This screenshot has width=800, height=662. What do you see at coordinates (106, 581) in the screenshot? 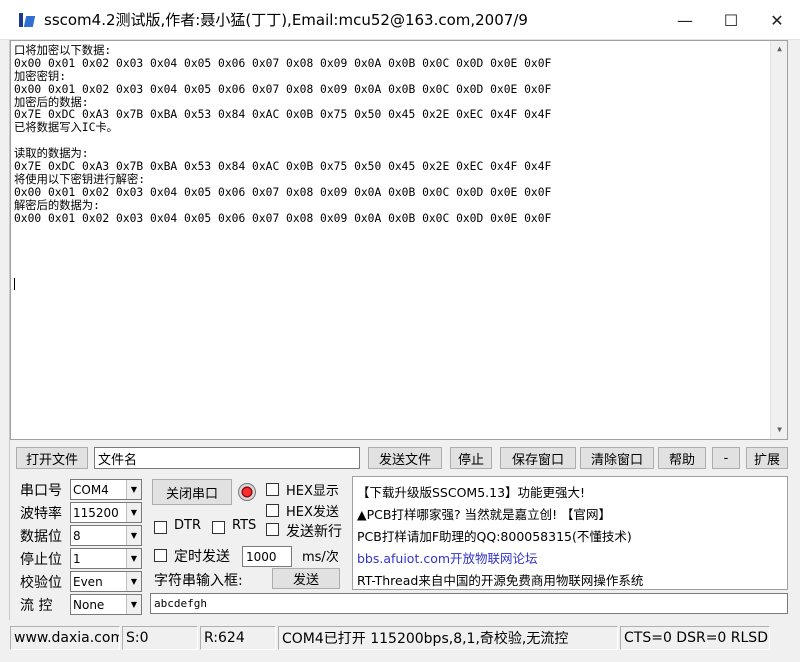
I see `parity-select: Even ▼` at bounding box center [106, 581].